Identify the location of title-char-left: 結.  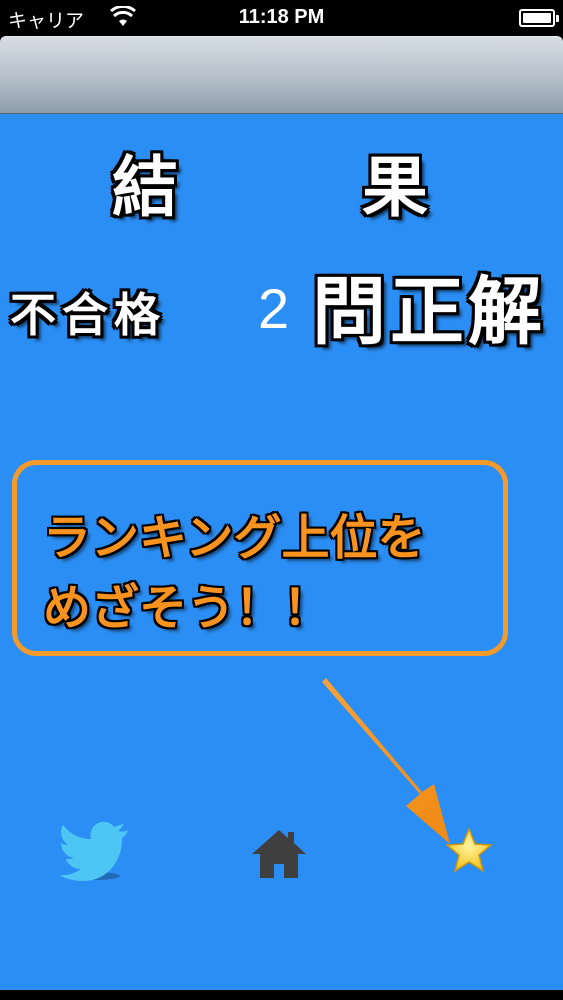
(145, 187).